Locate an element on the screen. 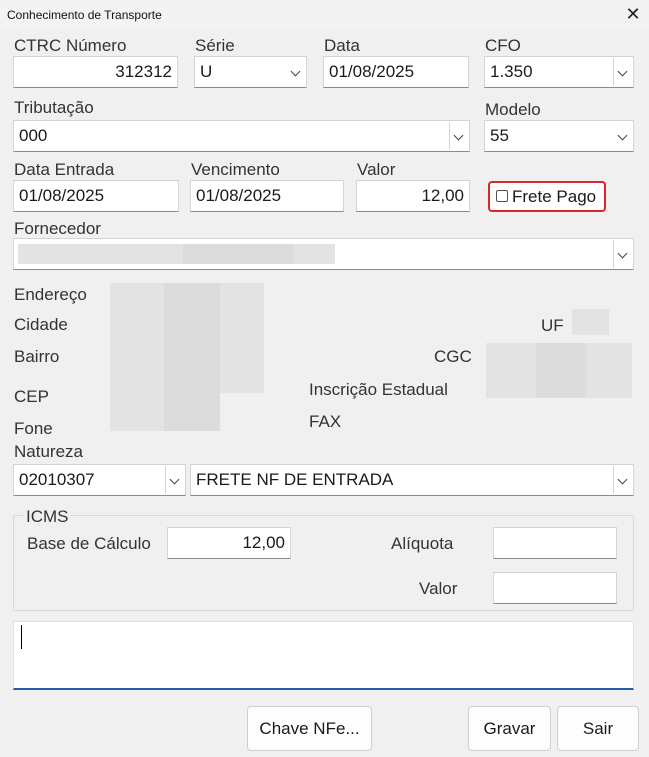  frete-pago-checkbox: Frete Pago is located at coordinates (547, 196).